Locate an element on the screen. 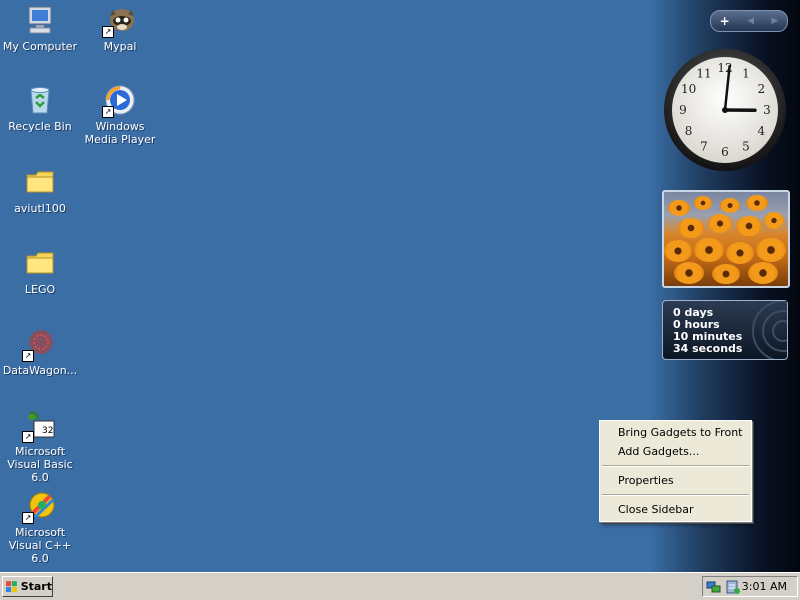  clock-number: 10 is located at coordinates (688, 89).